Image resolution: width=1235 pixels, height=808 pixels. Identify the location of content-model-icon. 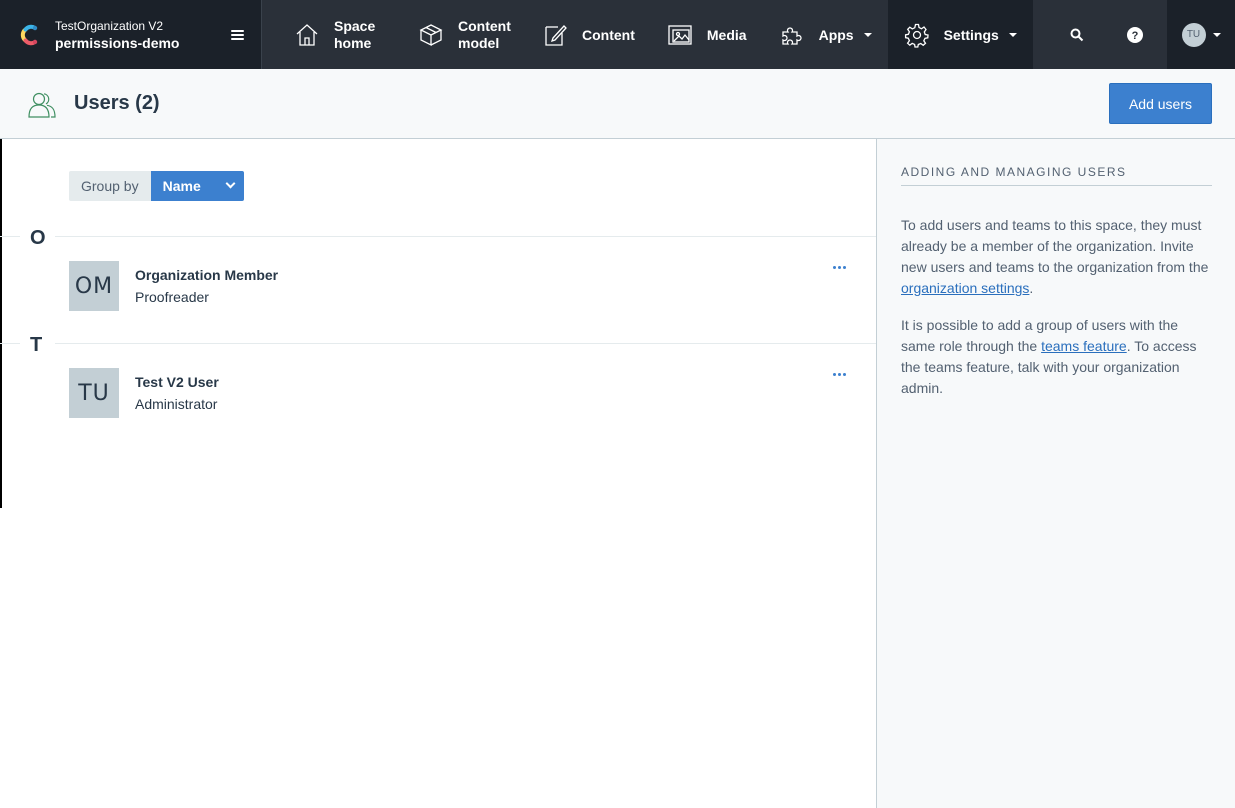
(431, 34).